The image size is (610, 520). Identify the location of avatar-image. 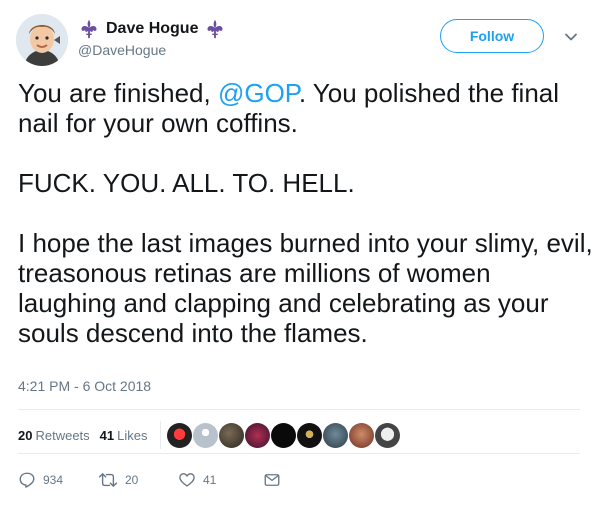
(42, 40).